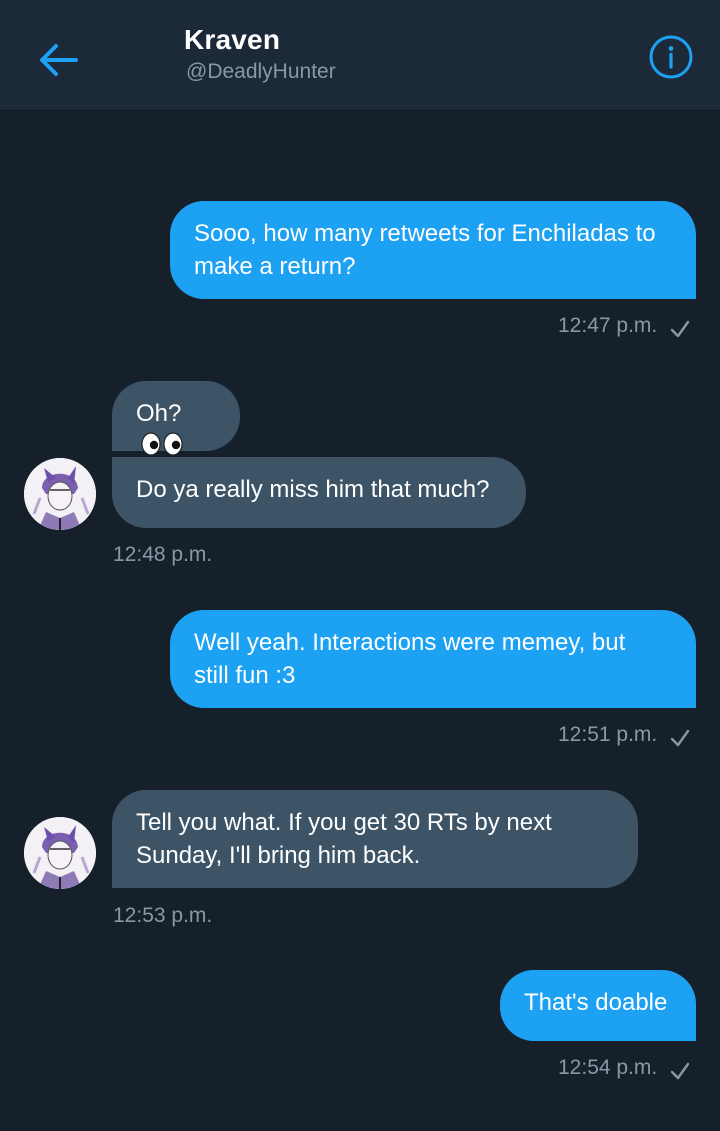 This screenshot has height=1131, width=720. What do you see at coordinates (608, 325) in the screenshot?
I see `message-timestamp: 12:47 p.m.` at bounding box center [608, 325].